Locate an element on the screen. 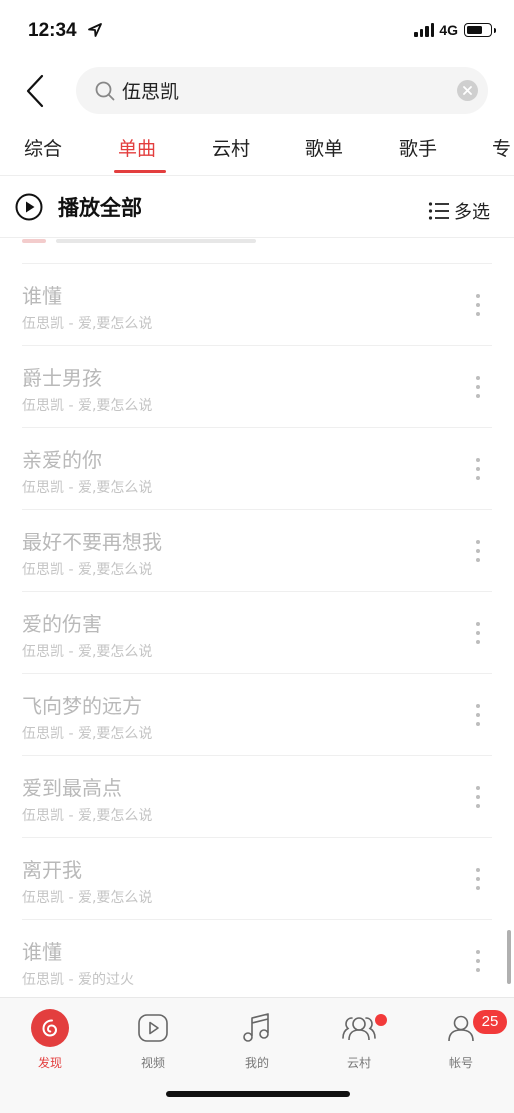 This screenshot has width=514, height=1113. nav-label: 云村 is located at coordinates (358, 1063).